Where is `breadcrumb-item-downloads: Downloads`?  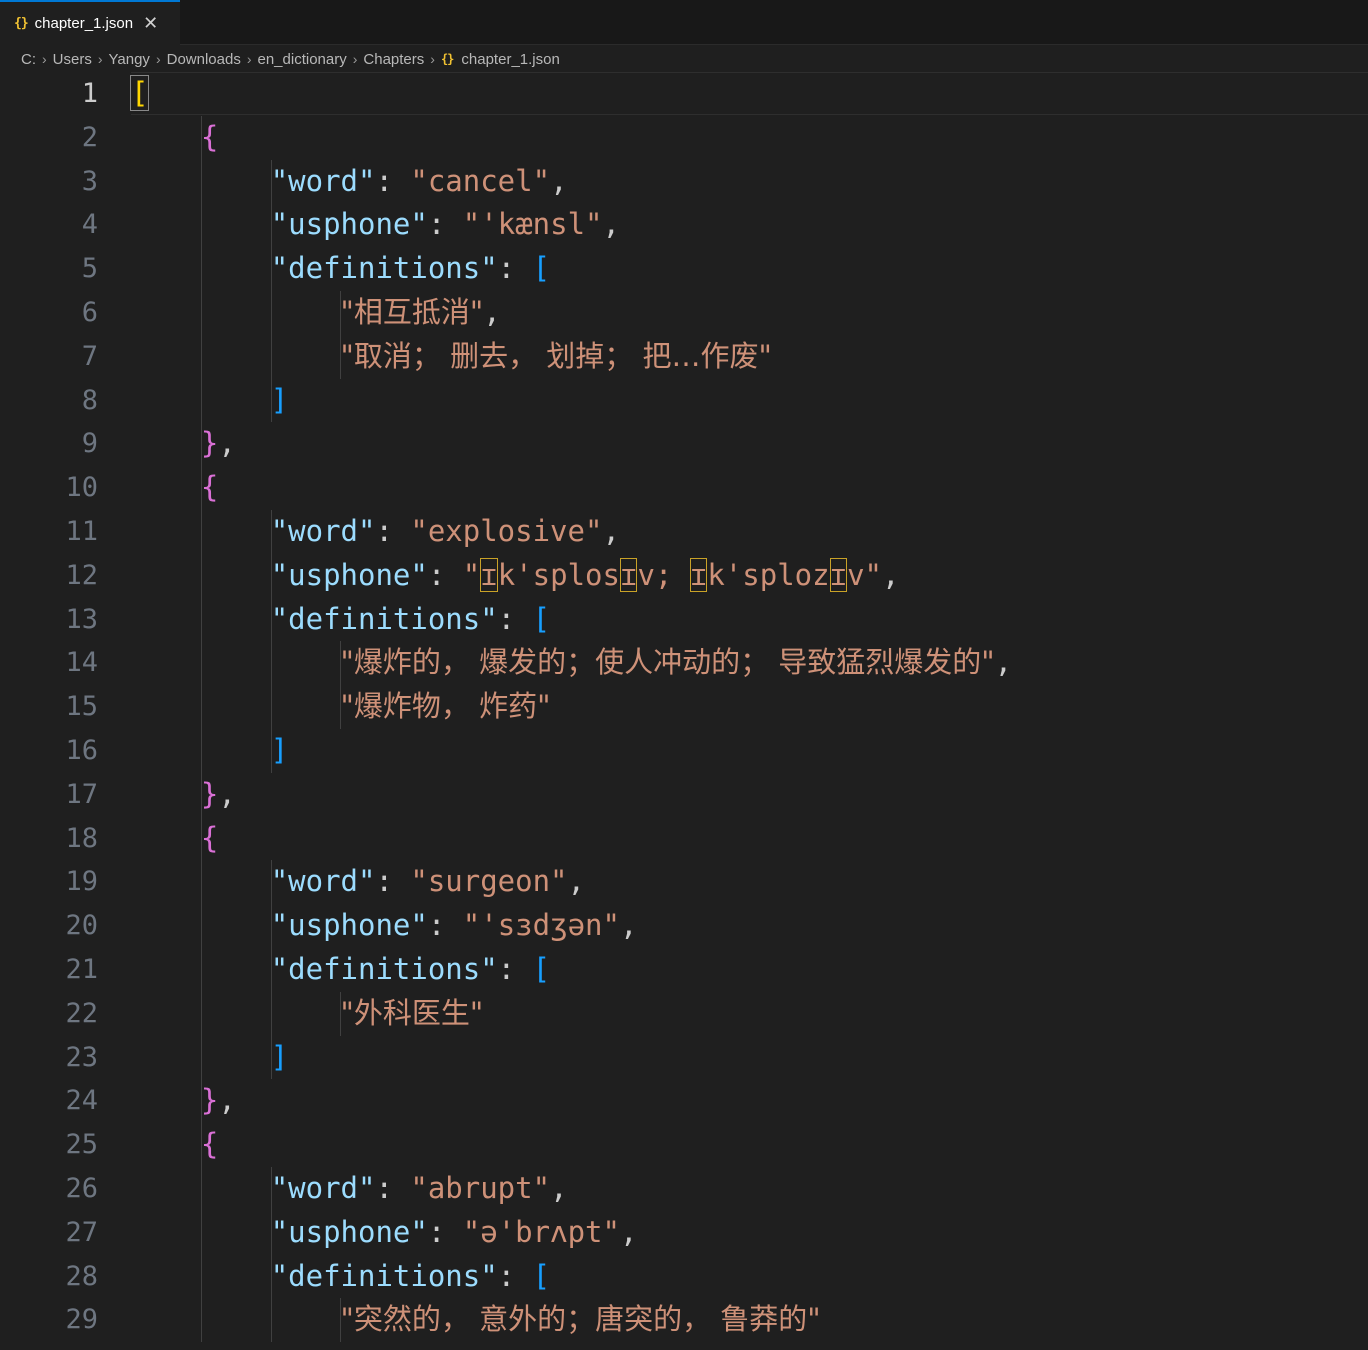
breadcrumb-item-downloads: Downloads is located at coordinates (204, 59).